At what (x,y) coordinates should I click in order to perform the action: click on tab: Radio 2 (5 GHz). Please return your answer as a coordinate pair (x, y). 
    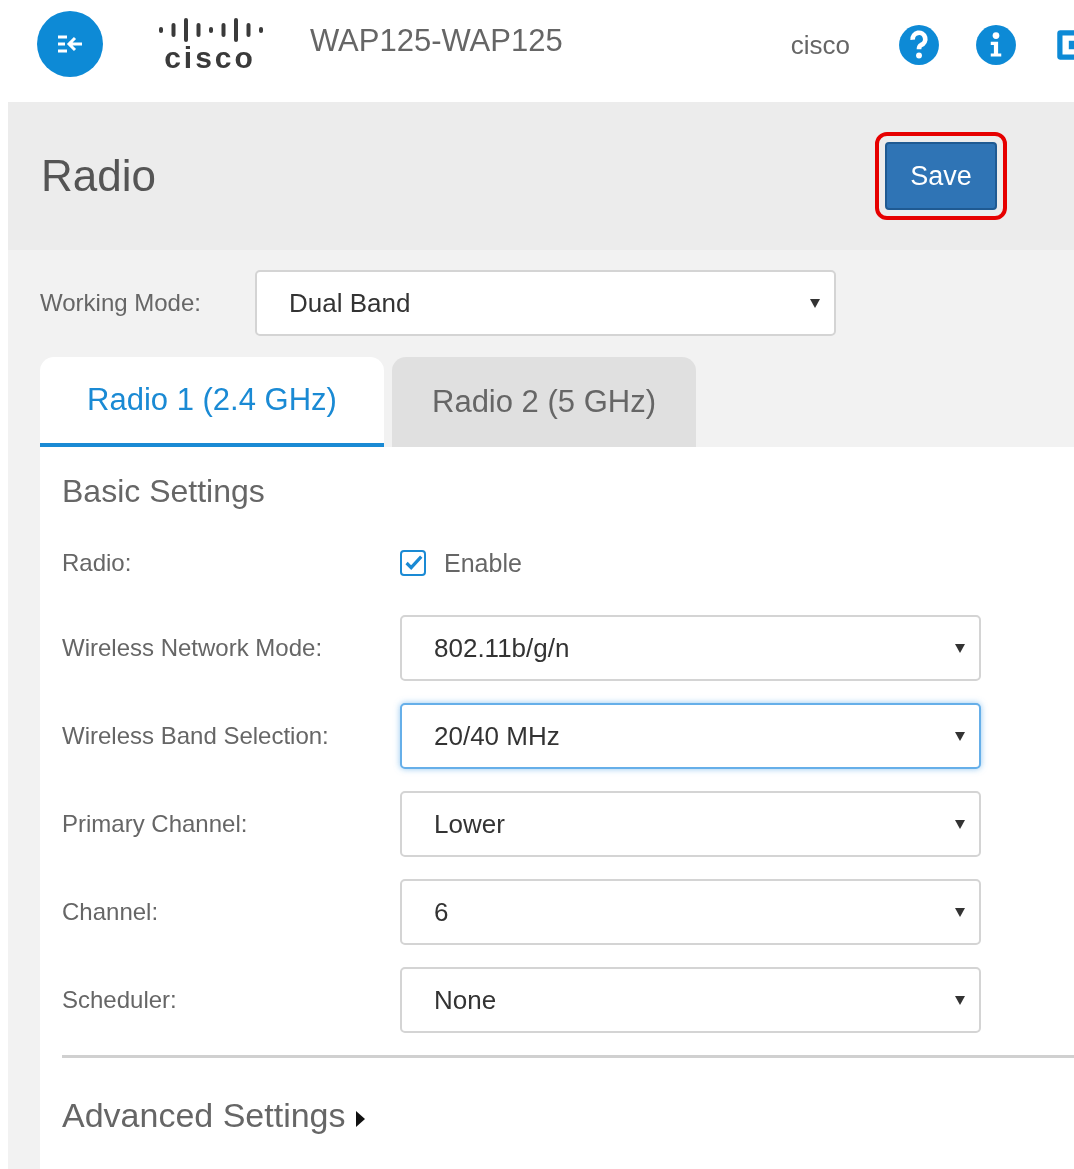
    Looking at the image, I should click on (544, 402).